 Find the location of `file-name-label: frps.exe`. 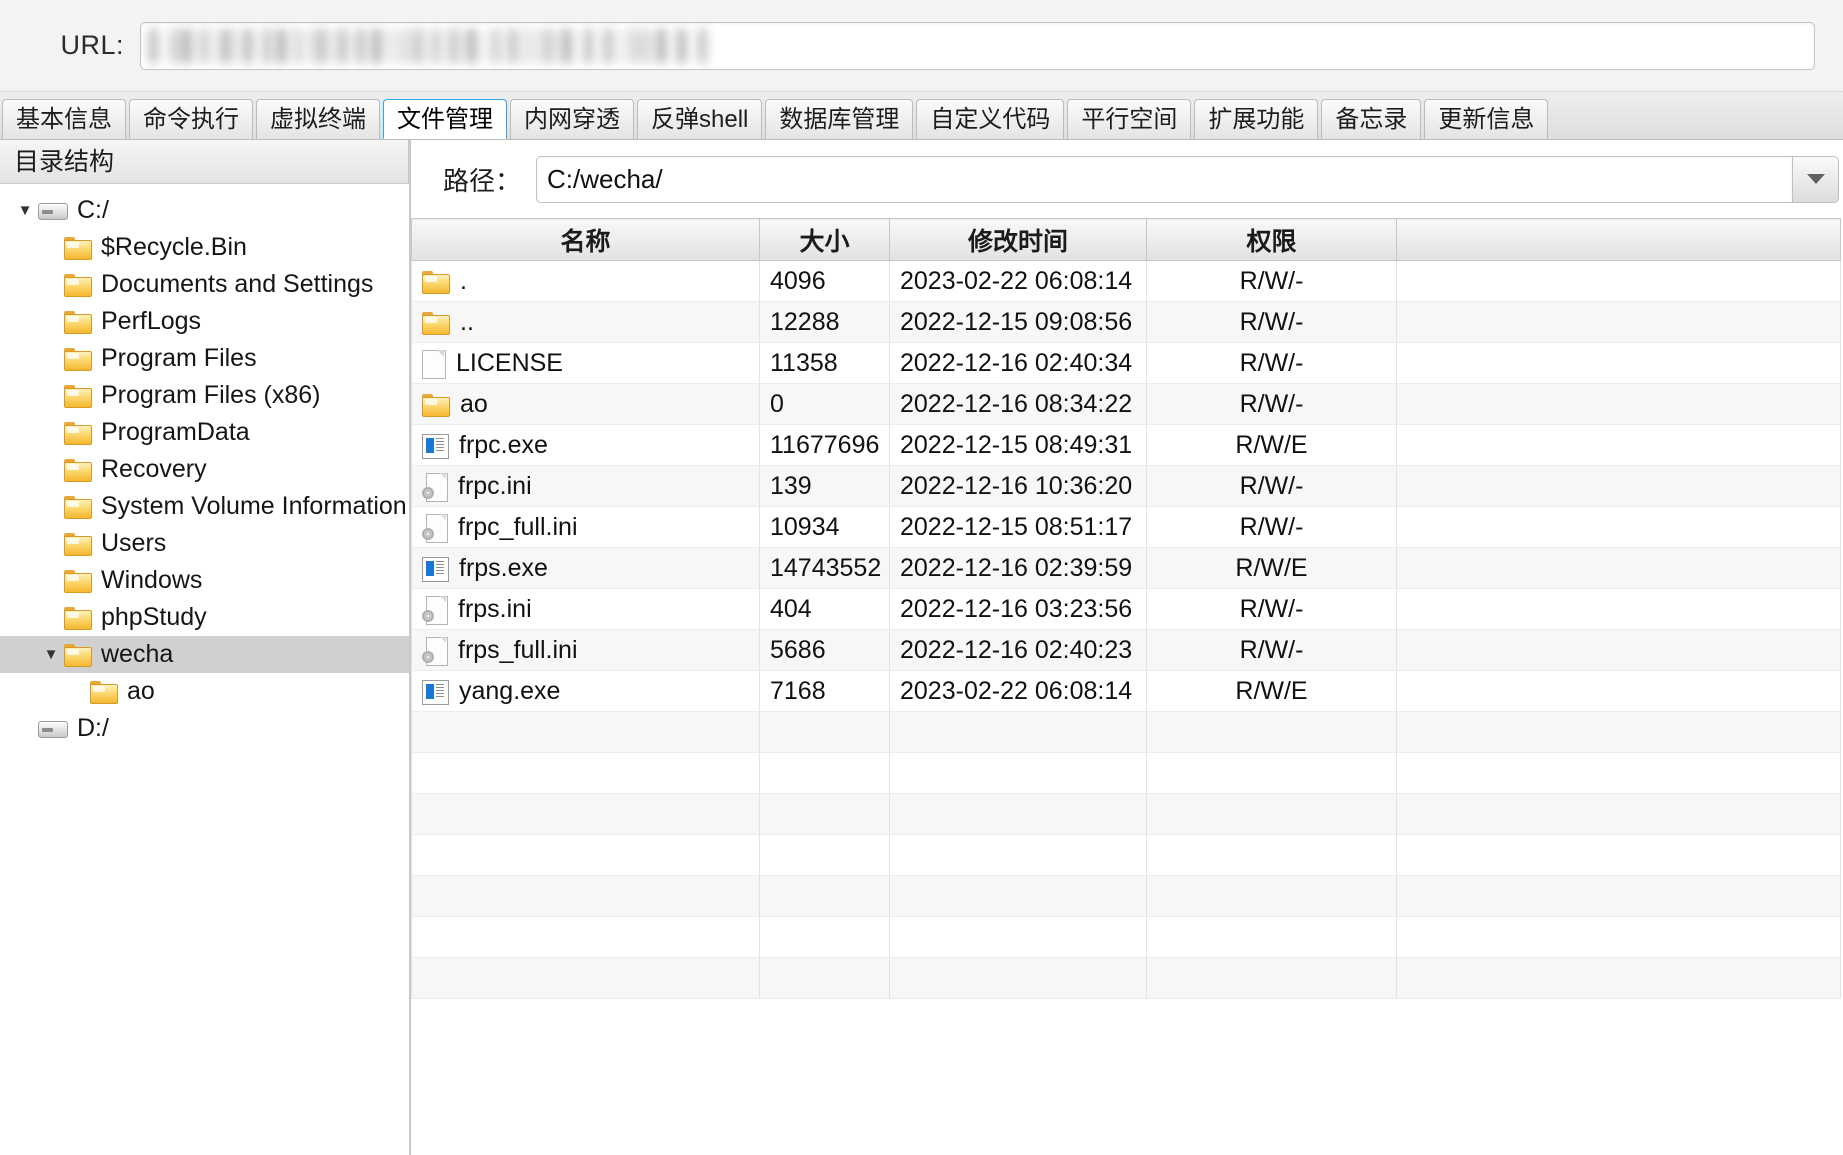

file-name-label: frps.exe is located at coordinates (503, 567).